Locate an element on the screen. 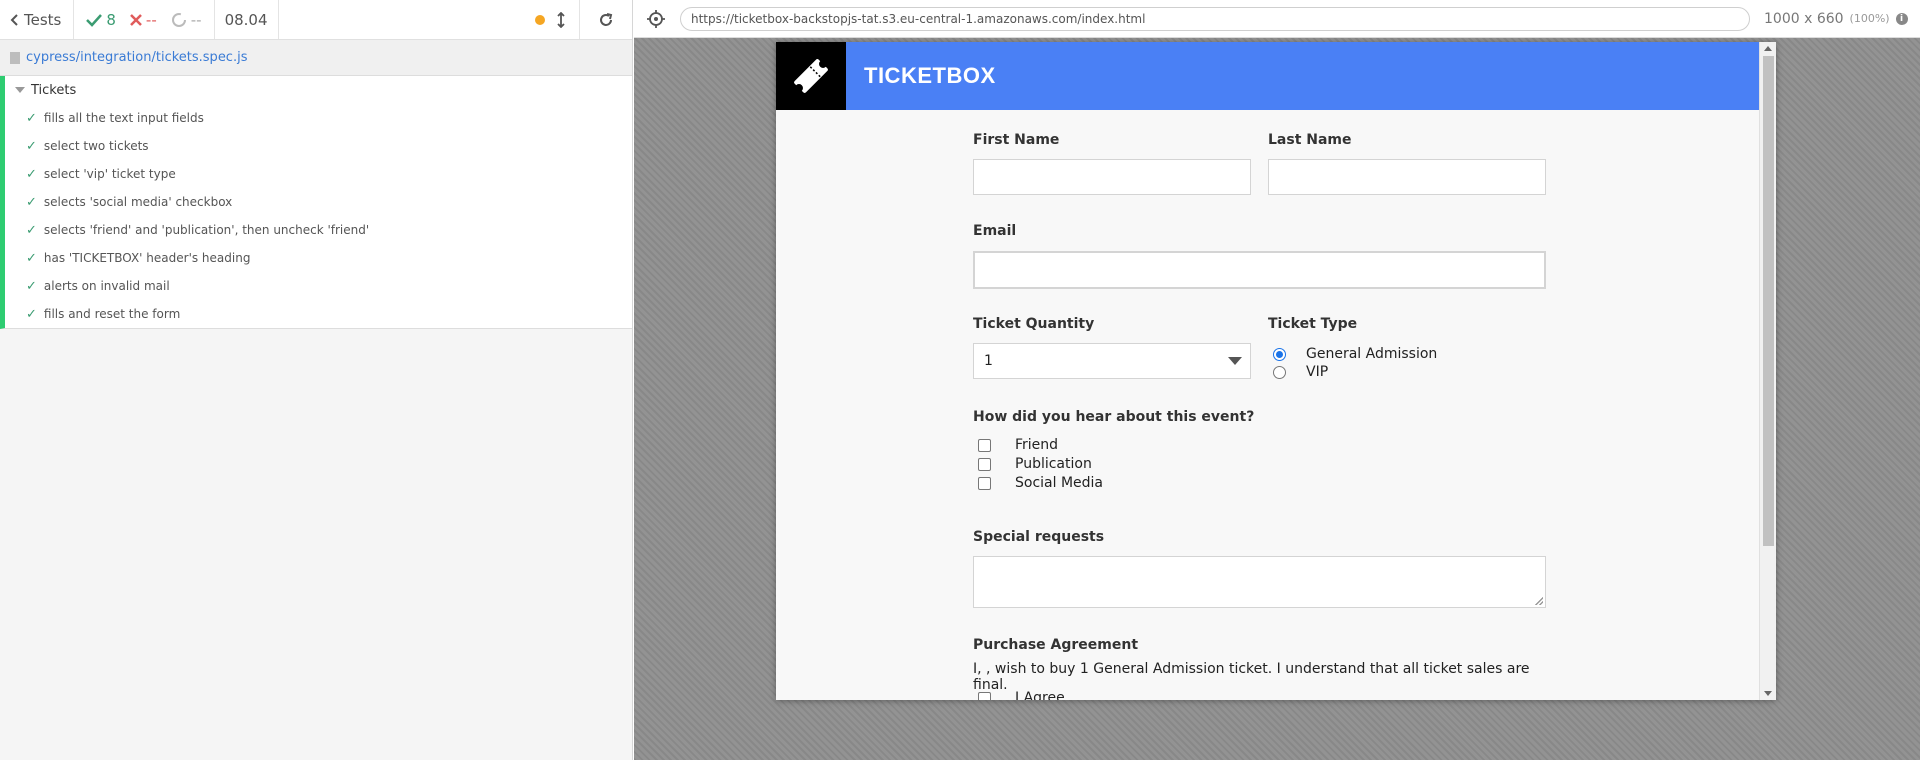 This screenshot has width=1920, height=760. test-row: ✓ fills all the text input fields is located at coordinates (318, 118).